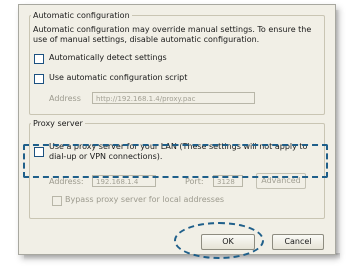 This screenshot has width=348, height=267. Describe the element at coordinates (66, 181) in the screenshot. I see `proxy-address-label: Address:` at that location.